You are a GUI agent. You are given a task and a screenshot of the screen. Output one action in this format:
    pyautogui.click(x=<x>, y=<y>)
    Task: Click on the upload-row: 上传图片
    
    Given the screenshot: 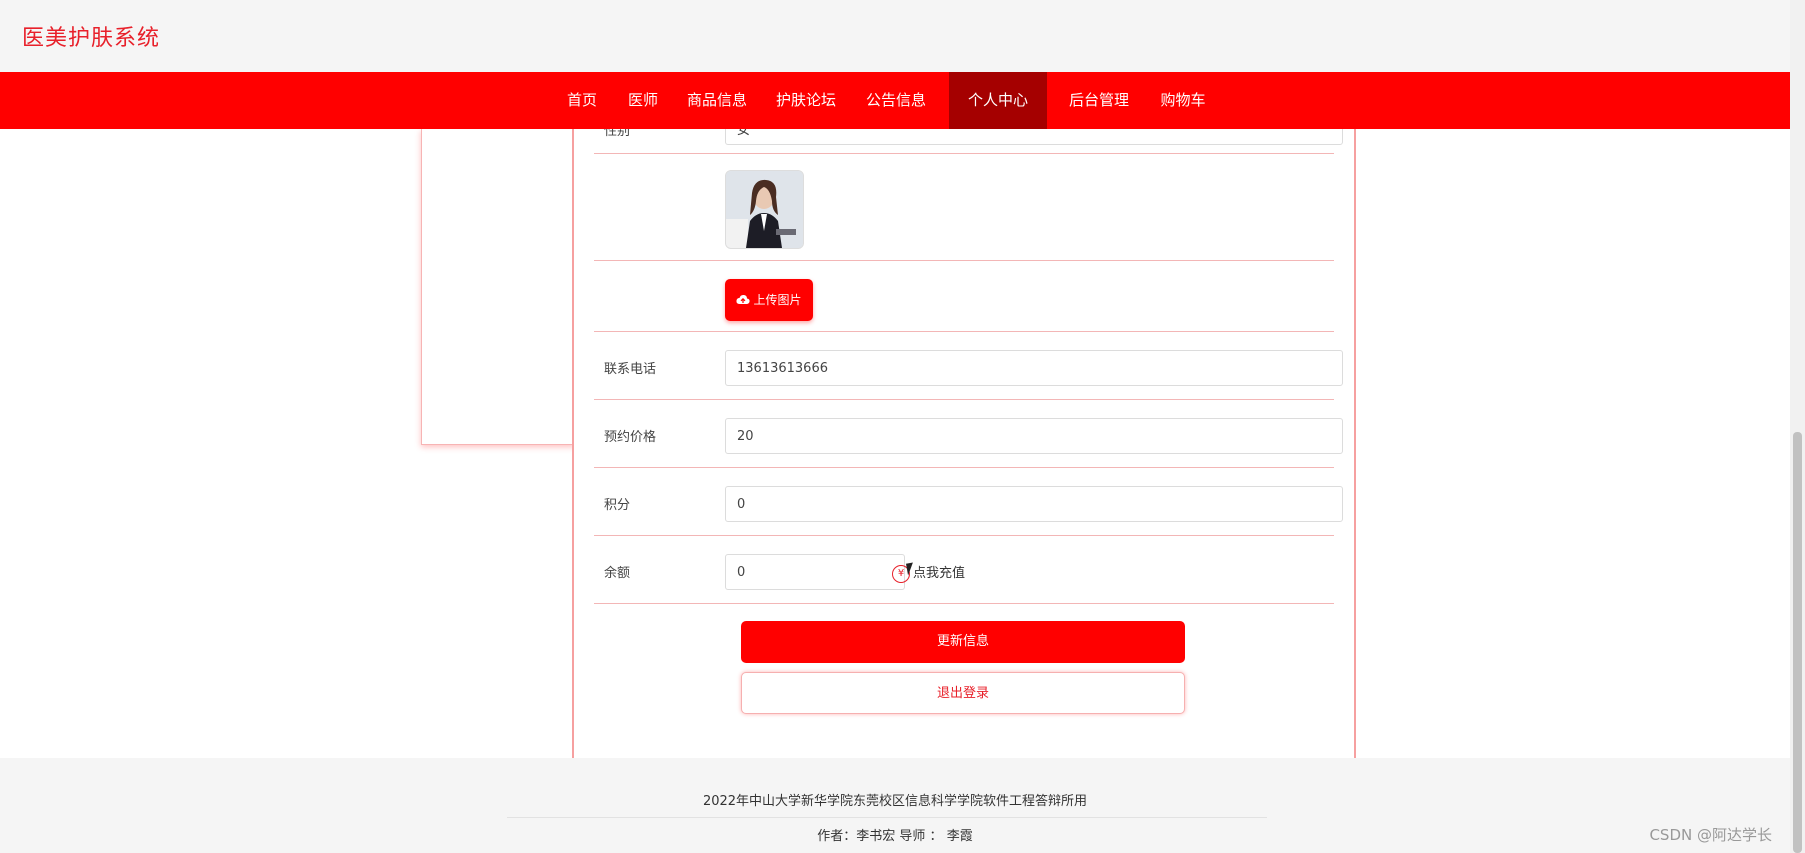 What is the action you would take?
    pyautogui.click(x=964, y=296)
    